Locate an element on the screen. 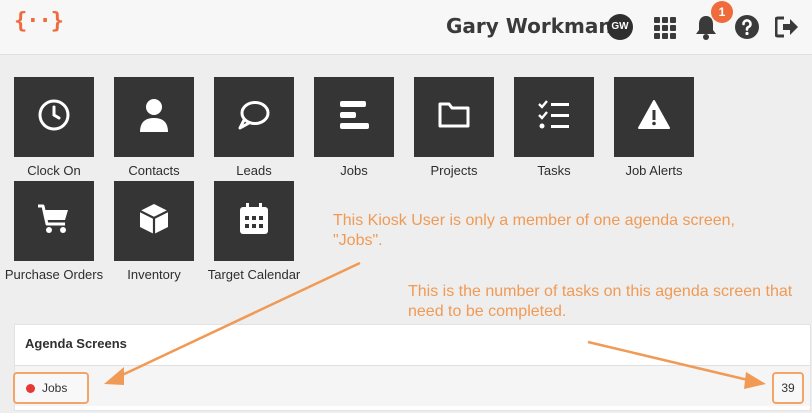  tile-clock-on is located at coordinates (54, 117).